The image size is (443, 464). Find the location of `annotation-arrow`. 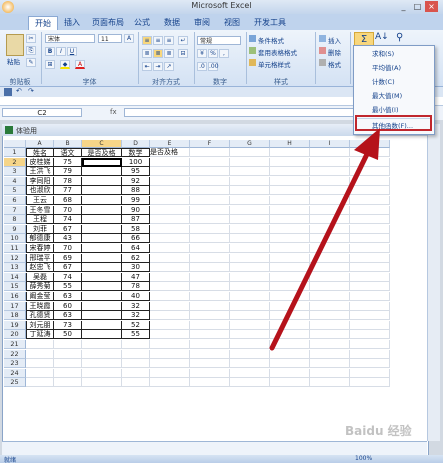

annotation-arrow is located at coordinates (324, 239).